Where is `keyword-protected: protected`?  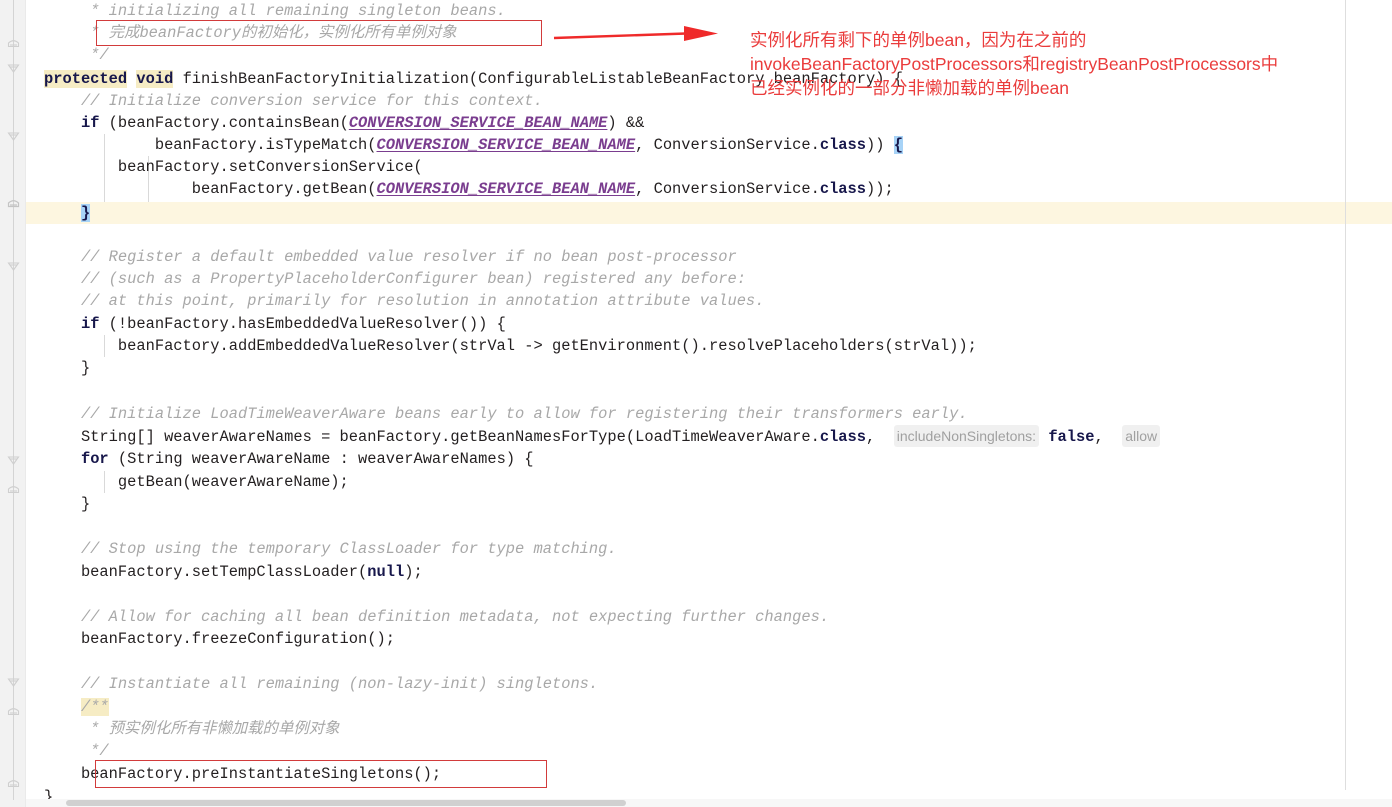 keyword-protected: protected is located at coordinates (86, 79).